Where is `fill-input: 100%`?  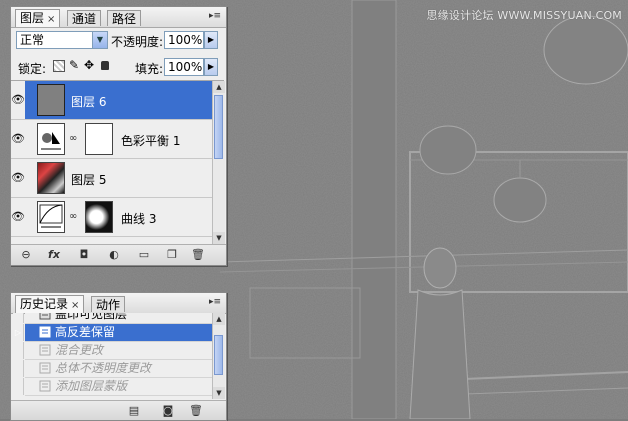 fill-input: 100% is located at coordinates (184, 67).